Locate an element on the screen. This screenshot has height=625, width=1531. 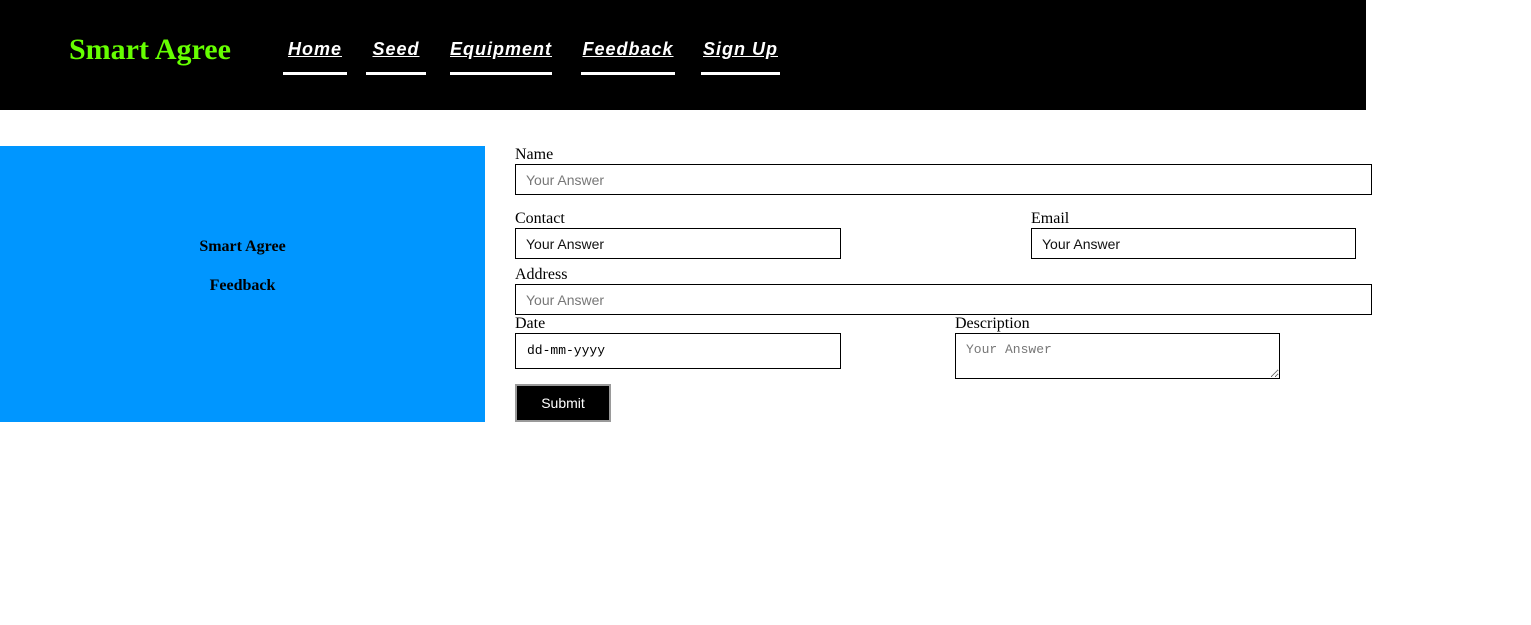
email-label: Email is located at coordinates (1050, 218).